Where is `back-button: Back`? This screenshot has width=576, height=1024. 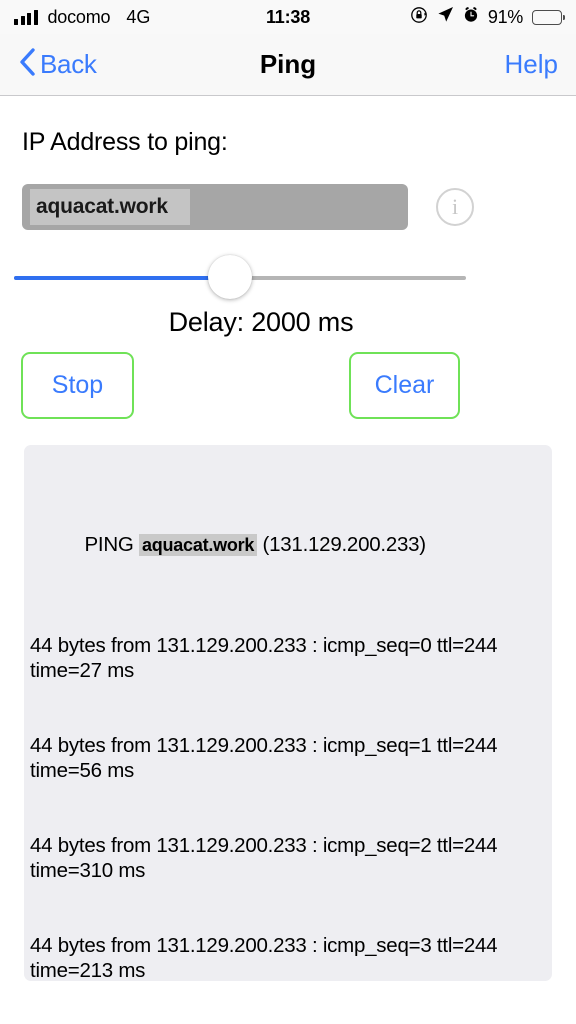 back-button: Back is located at coordinates (57, 64).